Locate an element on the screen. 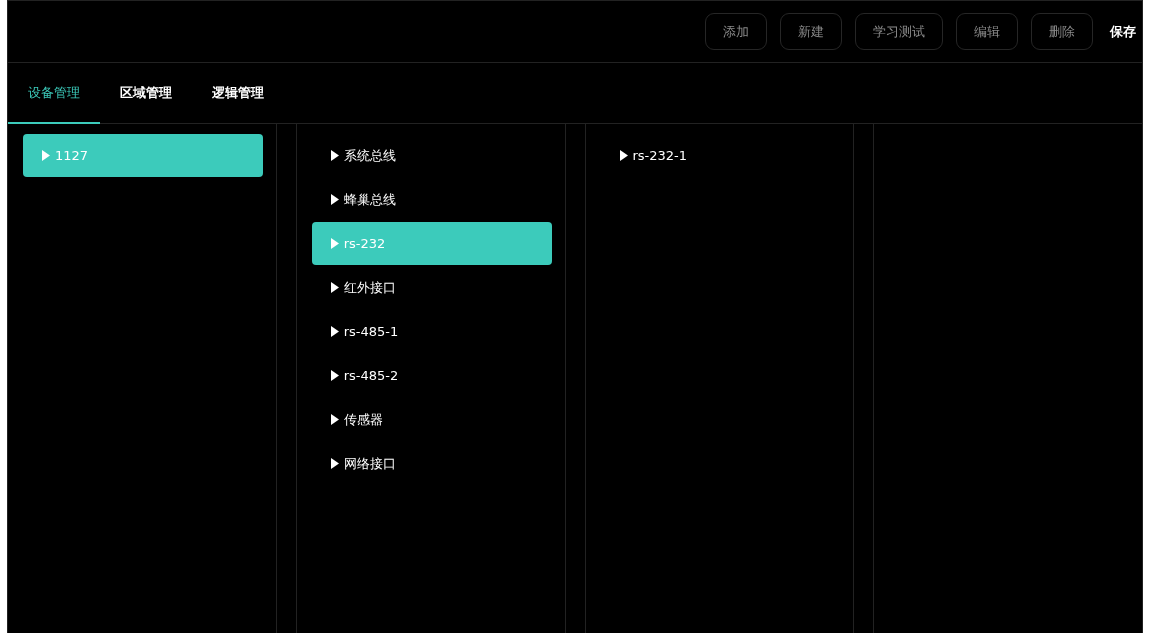 This screenshot has width=1154, height=633. tree-item: rs-485-1 is located at coordinates (431, 331).